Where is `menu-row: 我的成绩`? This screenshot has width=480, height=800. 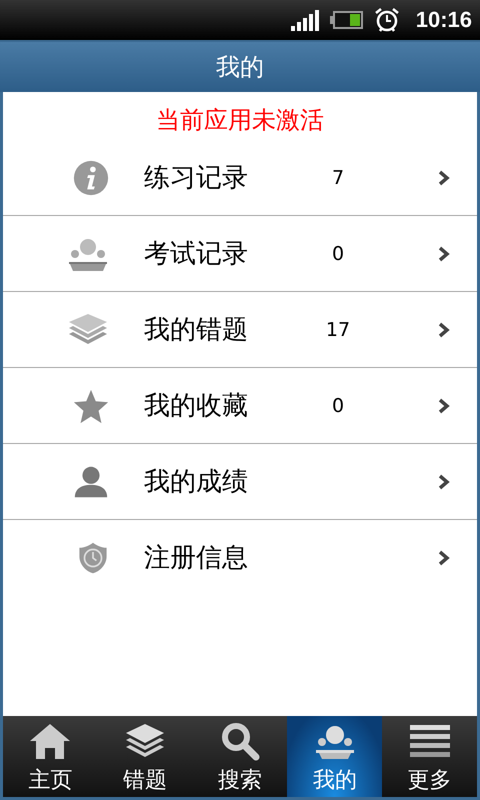 menu-row: 我的成绩 is located at coordinates (240, 482).